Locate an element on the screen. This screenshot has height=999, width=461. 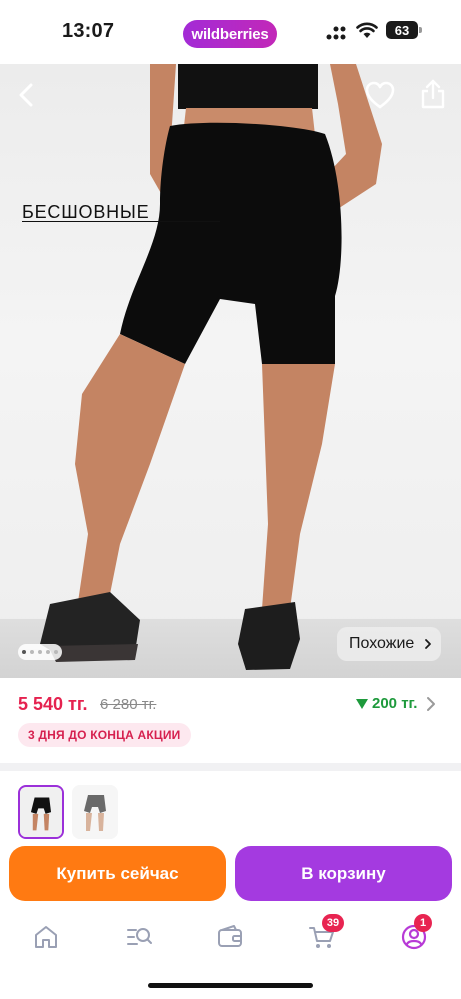
old-price: 6 280 тг. is located at coordinates (128, 704).